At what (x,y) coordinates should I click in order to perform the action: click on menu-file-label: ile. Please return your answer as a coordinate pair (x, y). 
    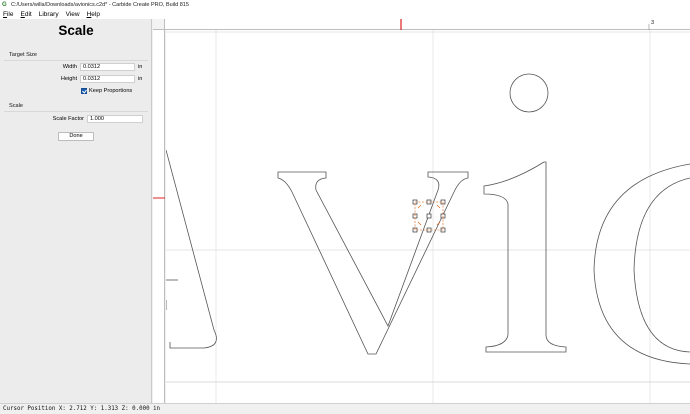
    Looking at the image, I should click on (10, 14).